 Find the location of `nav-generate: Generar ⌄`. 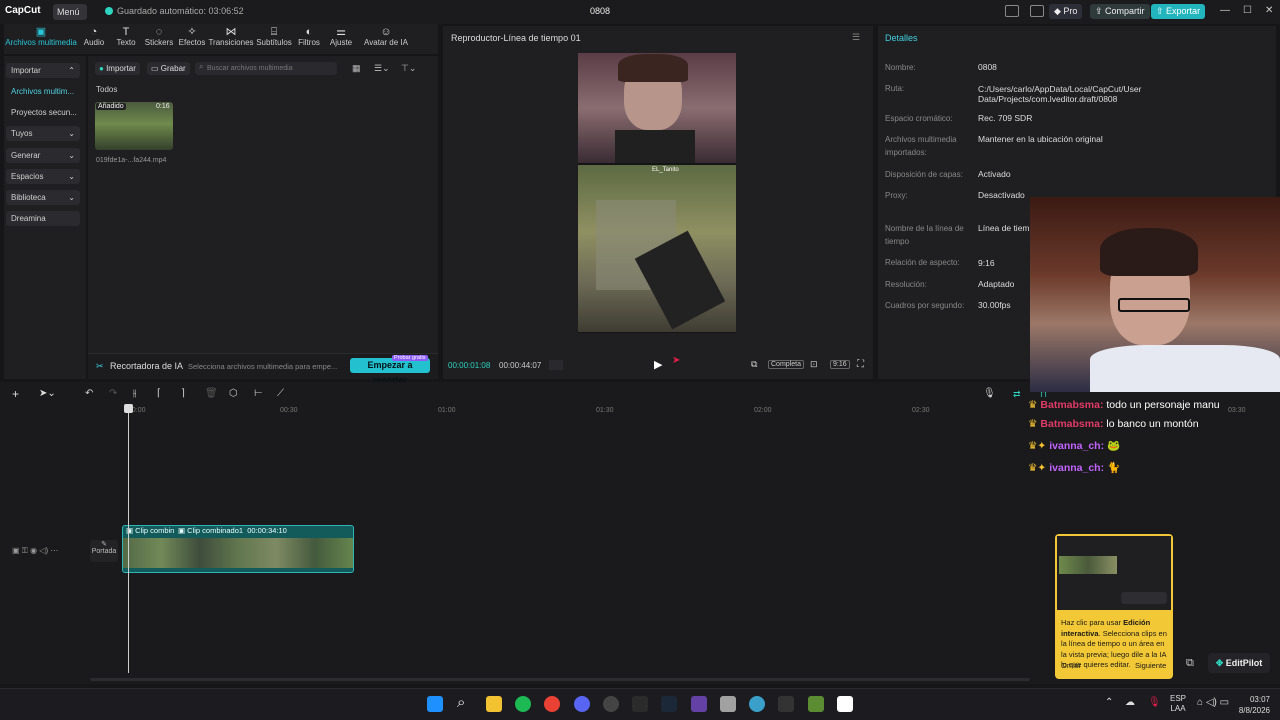

nav-generate: Generar ⌄ is located at coordinates (43, 155).